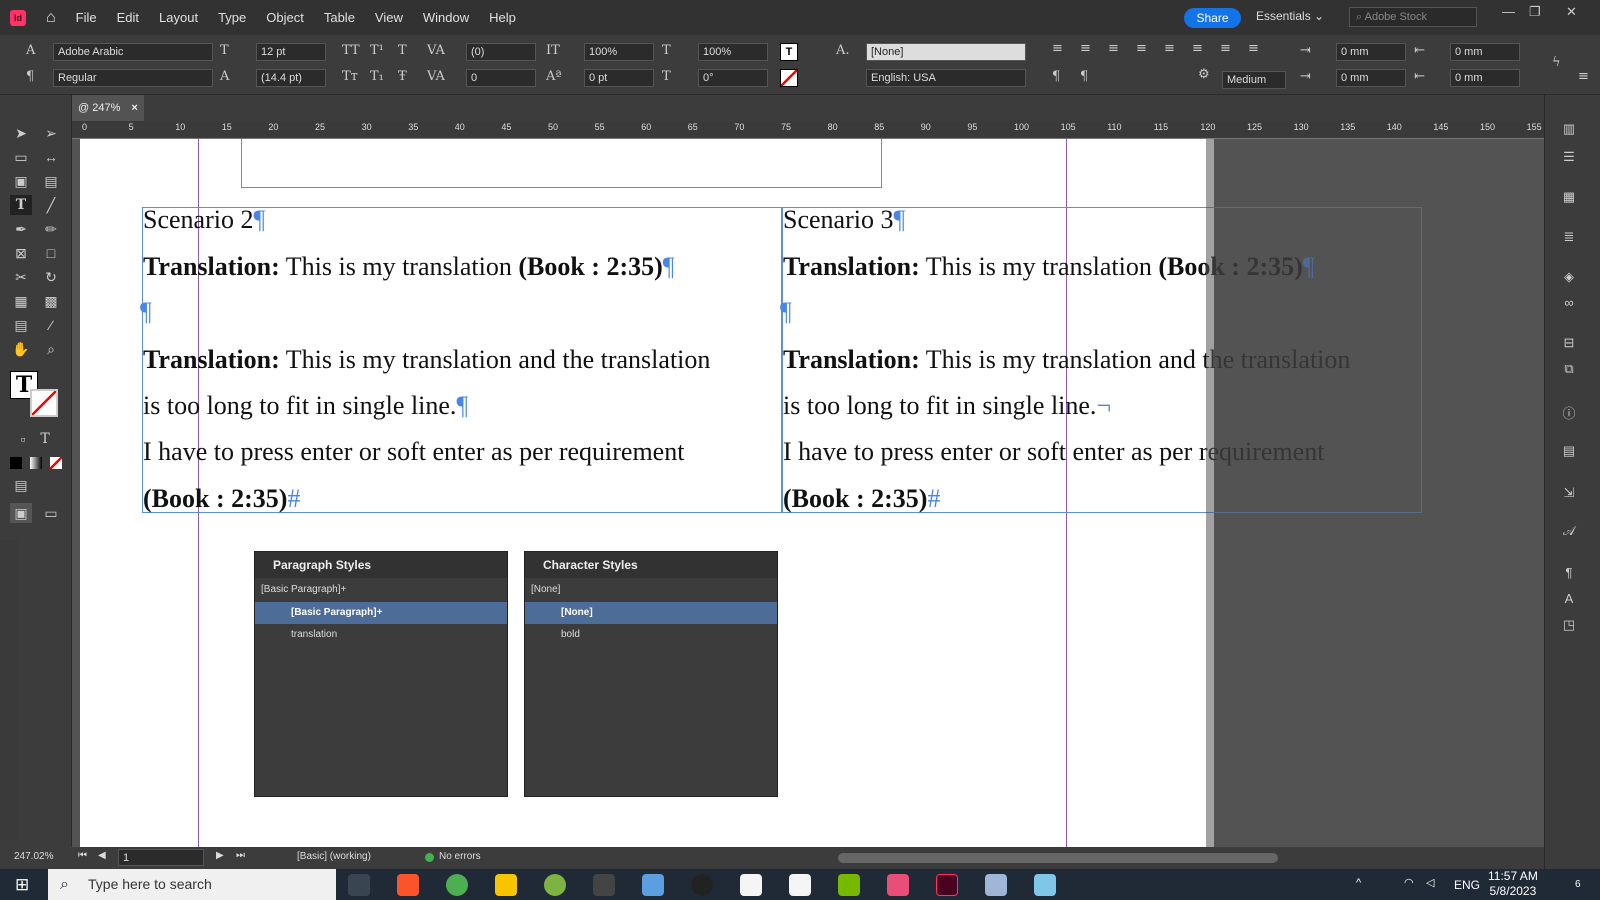 This screenshot has height=900, width=1600. What do you see at coordinates (21, 325) in the screenshot?
I see `note-tool-icon: ▤` at bounding box center [21, 325].